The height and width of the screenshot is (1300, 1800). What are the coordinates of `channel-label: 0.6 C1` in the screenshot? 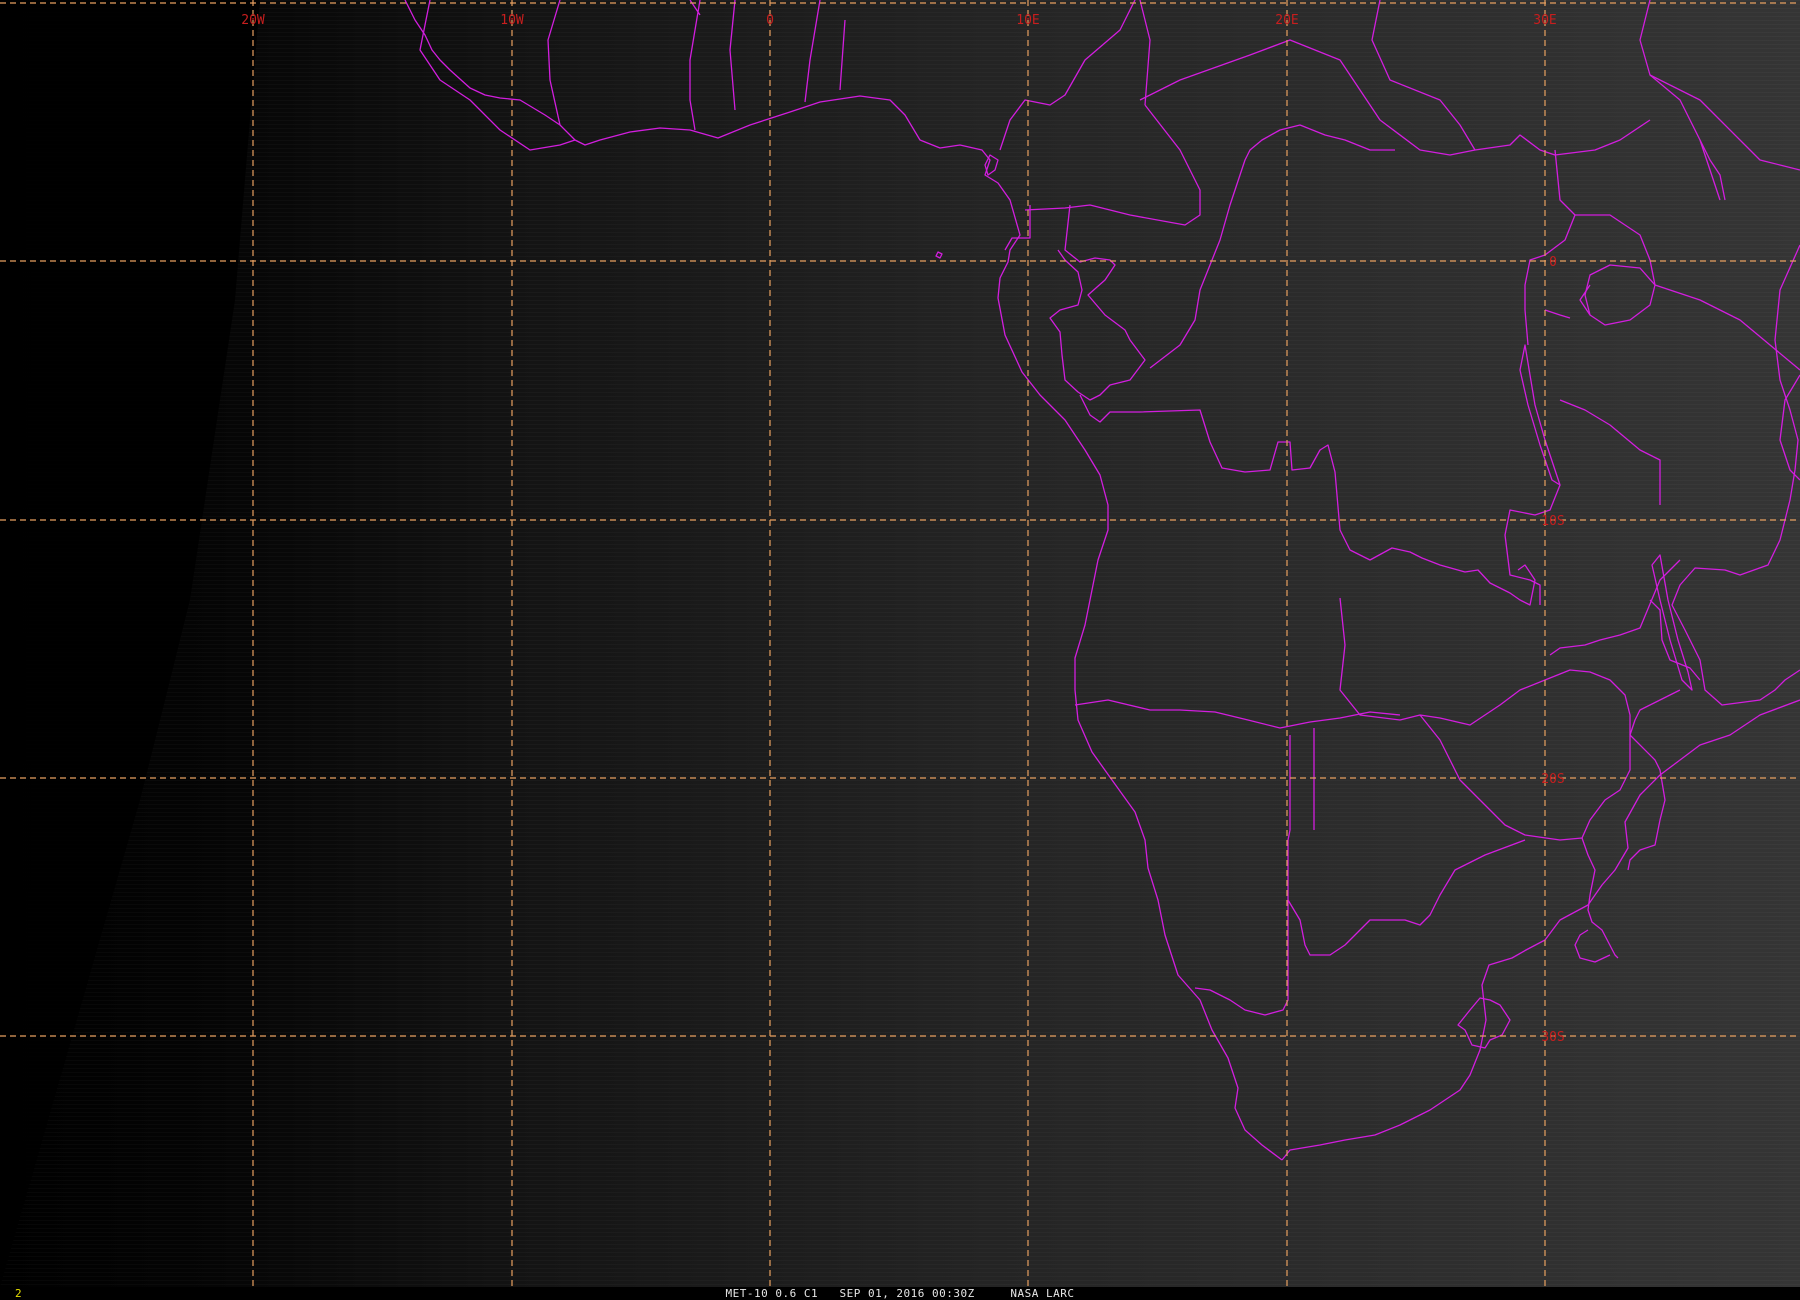 It's located at (797, 1293).